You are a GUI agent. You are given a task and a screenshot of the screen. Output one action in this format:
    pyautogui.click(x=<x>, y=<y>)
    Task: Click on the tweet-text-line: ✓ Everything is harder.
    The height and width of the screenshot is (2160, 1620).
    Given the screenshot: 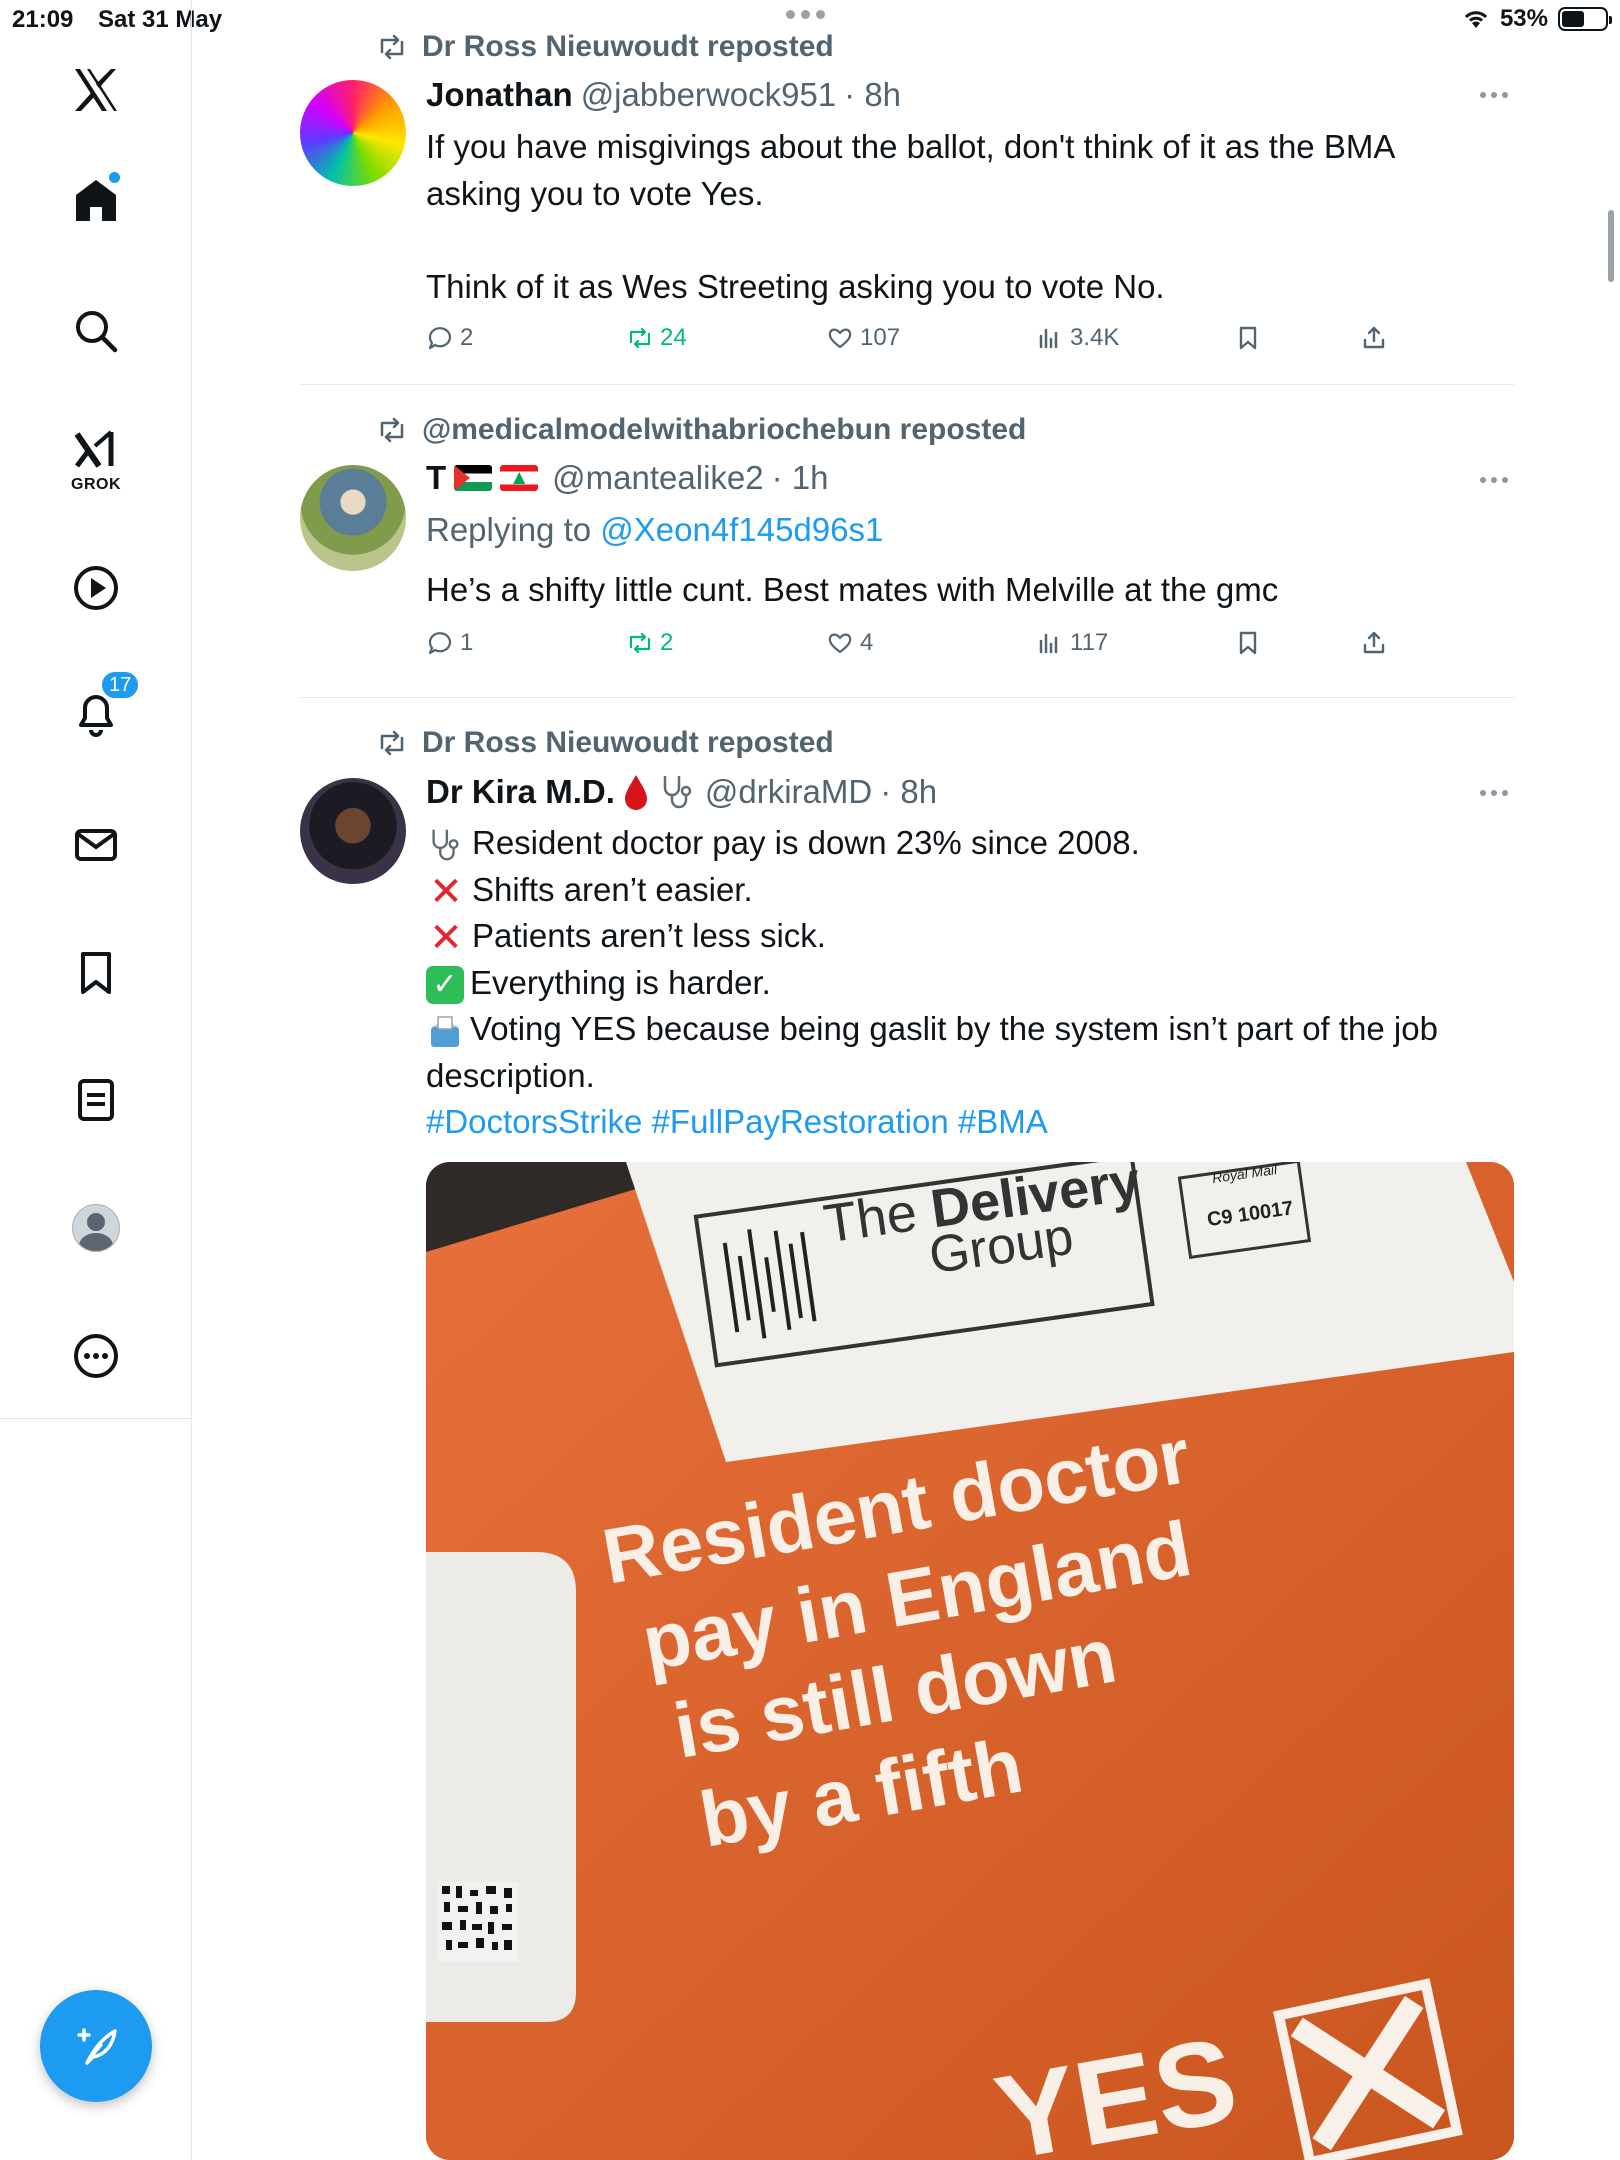 What is the action you would take?
    pyautogui.click(x=970, y=983)
    